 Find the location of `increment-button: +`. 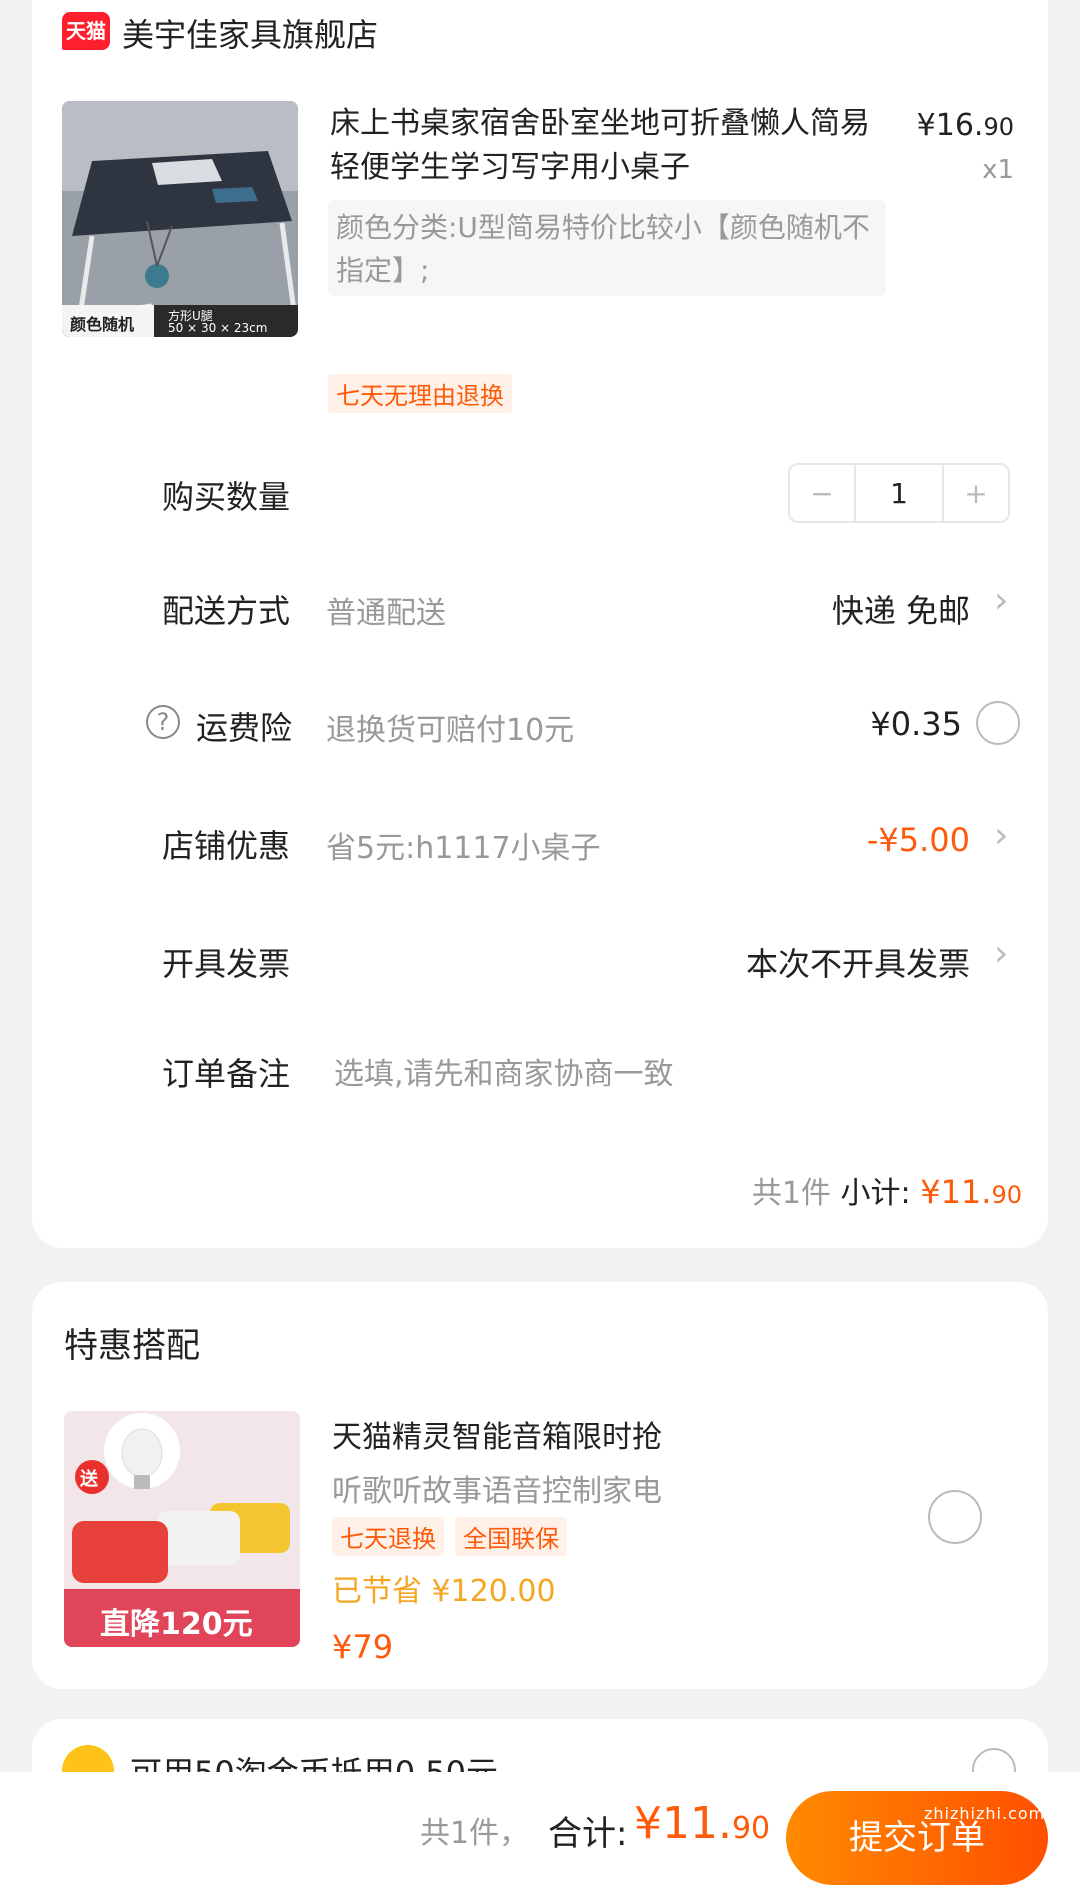

increment-button: + is located at coordinates (976, 493).